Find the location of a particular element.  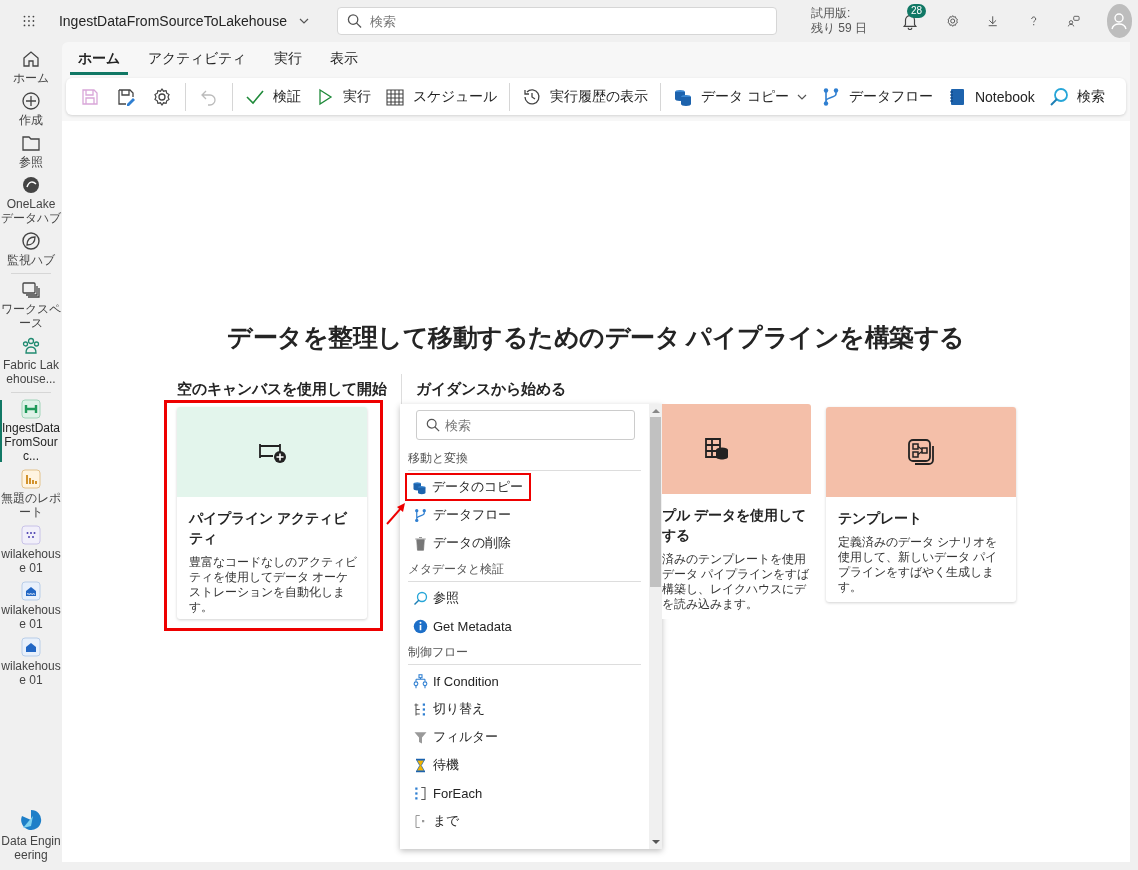

sidebar-item: 作成 is located at coordinates (31, 109).